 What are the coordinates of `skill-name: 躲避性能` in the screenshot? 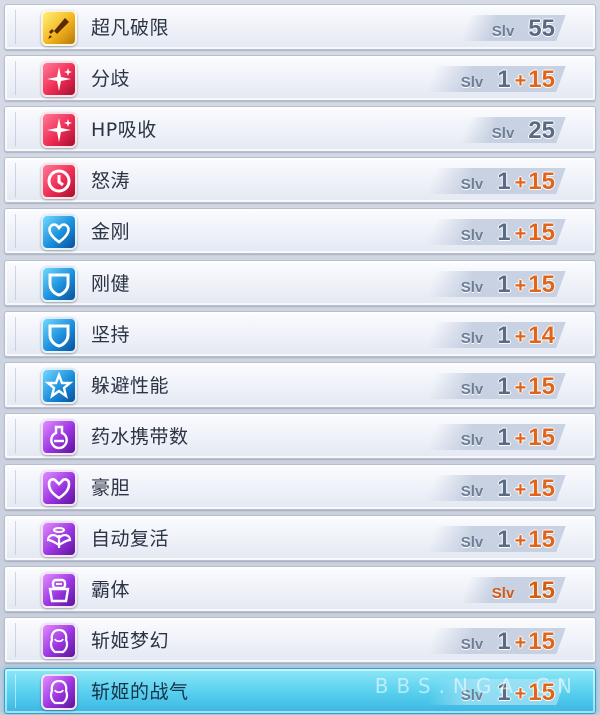 It's located at (130, 385).